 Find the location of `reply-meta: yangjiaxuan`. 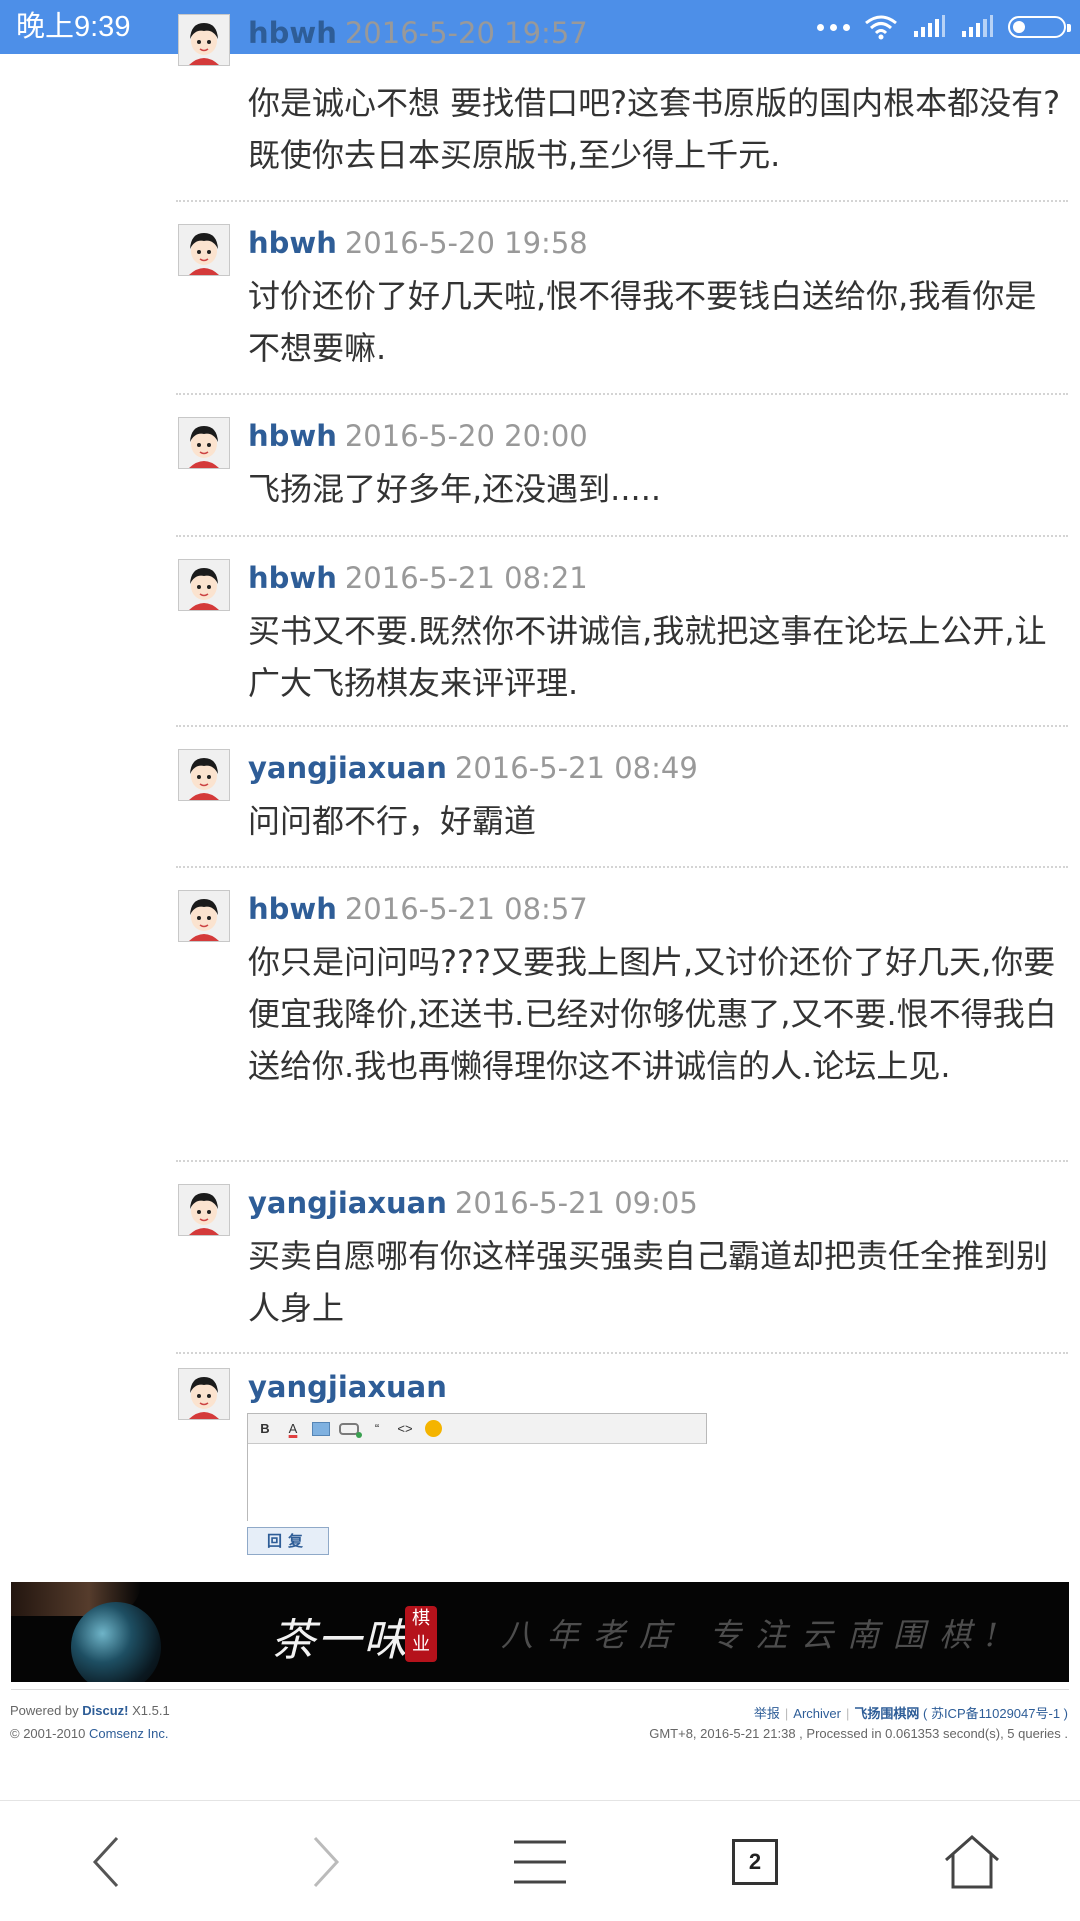

reply-meta: yangjiaxuan is located at coordinates (347, 1387).